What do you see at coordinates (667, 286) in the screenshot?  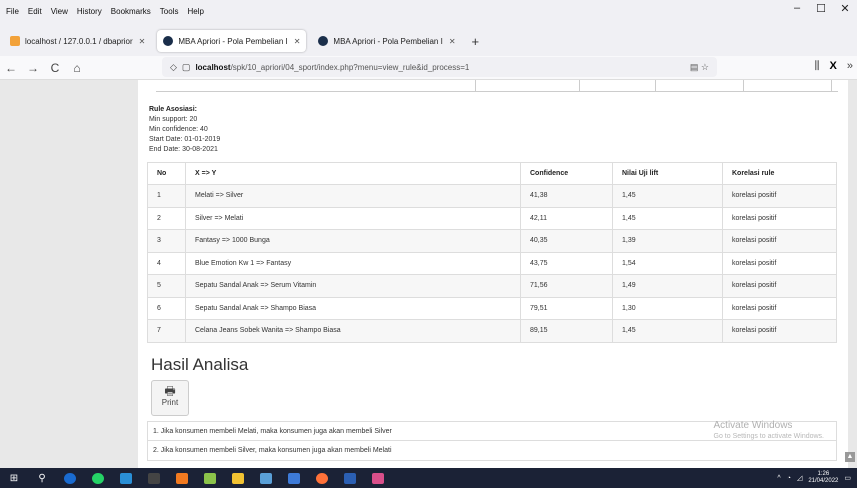 I see `cell-lift: 1,49` at bounding box center [667, 286].